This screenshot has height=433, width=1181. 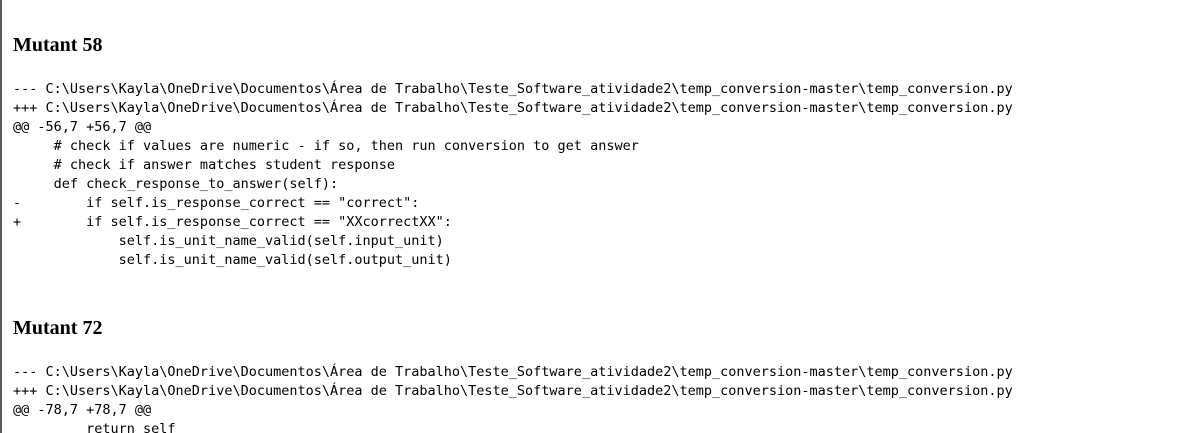 What do you see at coordinates (58, 45) in the screenshot?
I see `mutant-title: Mutant 58` at bounding box center [58, 45].